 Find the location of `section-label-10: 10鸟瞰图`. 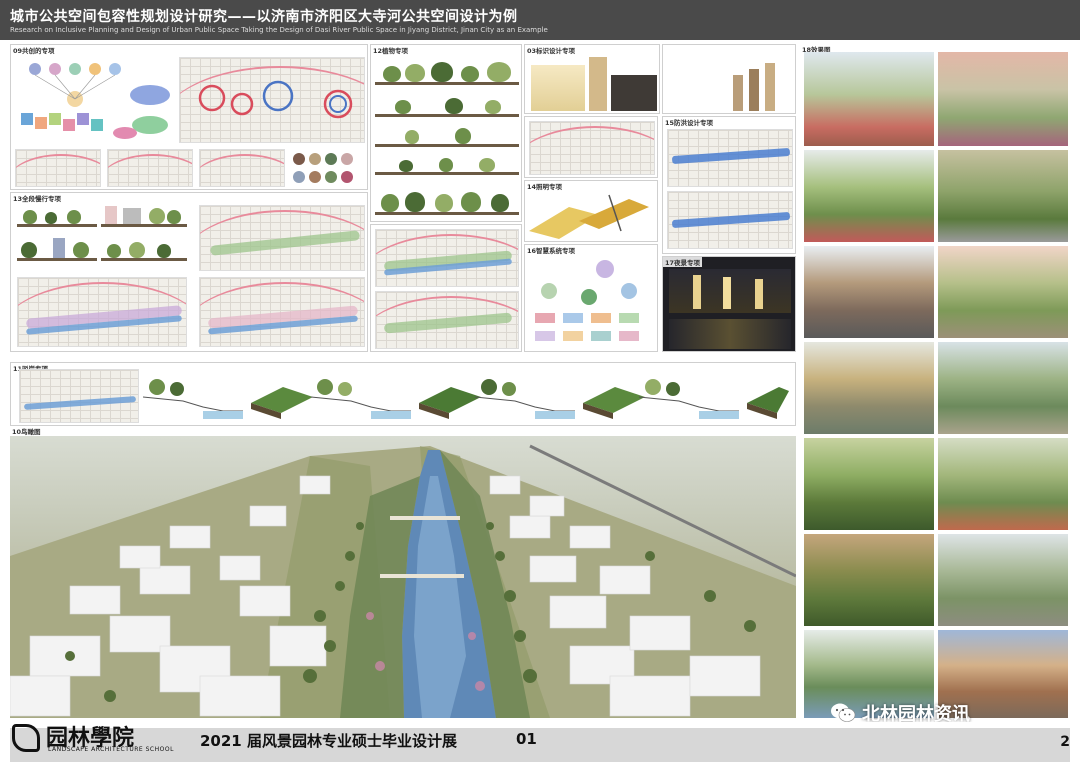

section-label-10: 10鸟瞰图 is located at coordinates (26, 431).